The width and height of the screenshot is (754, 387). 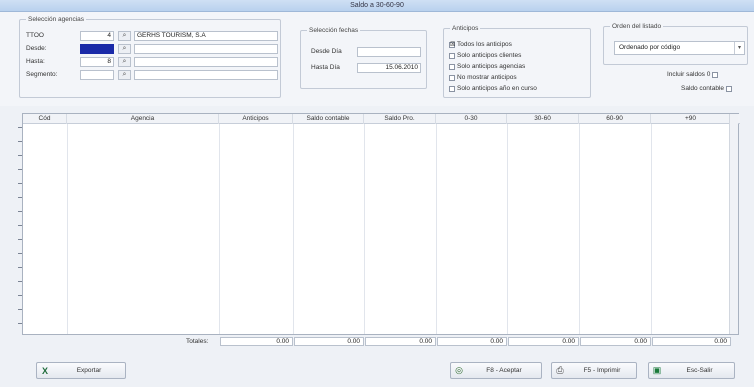 I want to click on saldo-contable-checkbox: Saldo contable, so click(x=707, y=88).